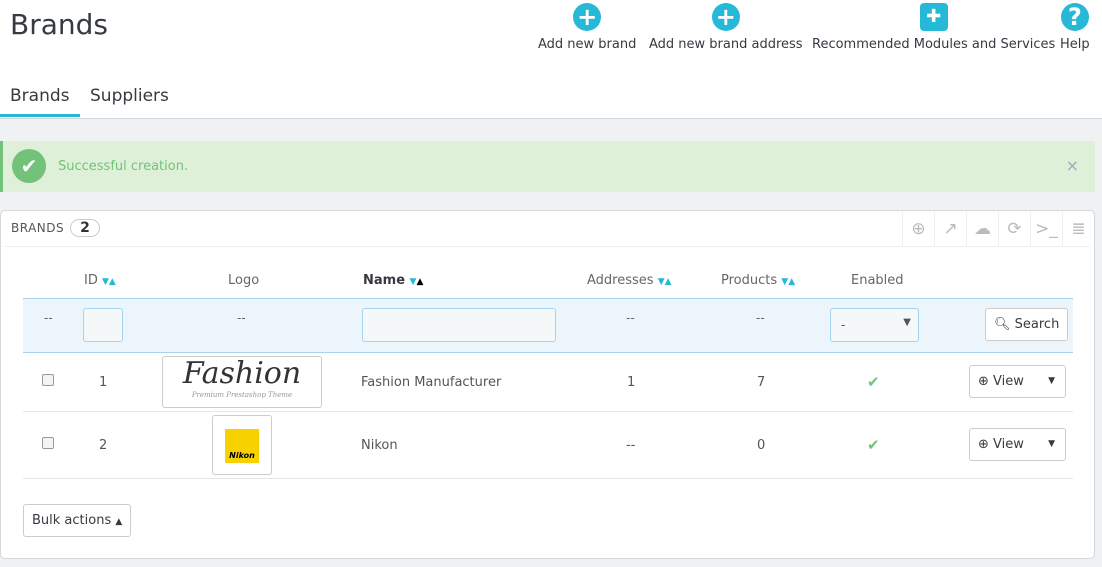 This screenshot has height=567, width=1102. What do you see at coordinates (40, 101) in the screenshot?
I see `tab-brands: Brands` at bounding box center [40, 101].